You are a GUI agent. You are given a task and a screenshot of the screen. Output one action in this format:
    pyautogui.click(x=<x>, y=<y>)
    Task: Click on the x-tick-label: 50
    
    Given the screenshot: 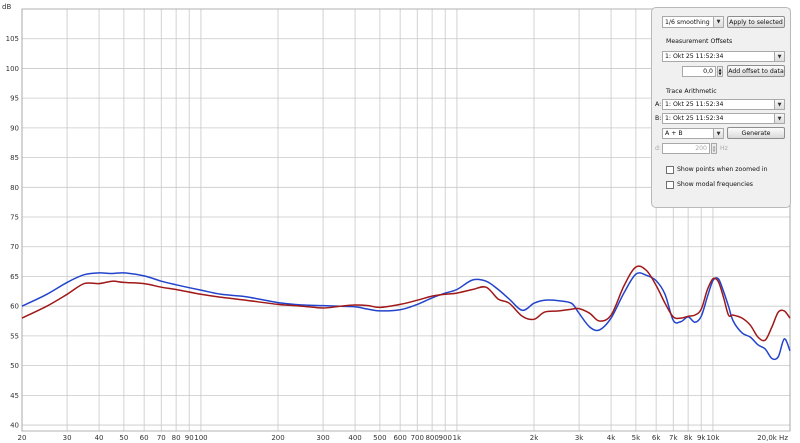 What is the action you would take?
    pyautogui.click(x=123, y=438)
    